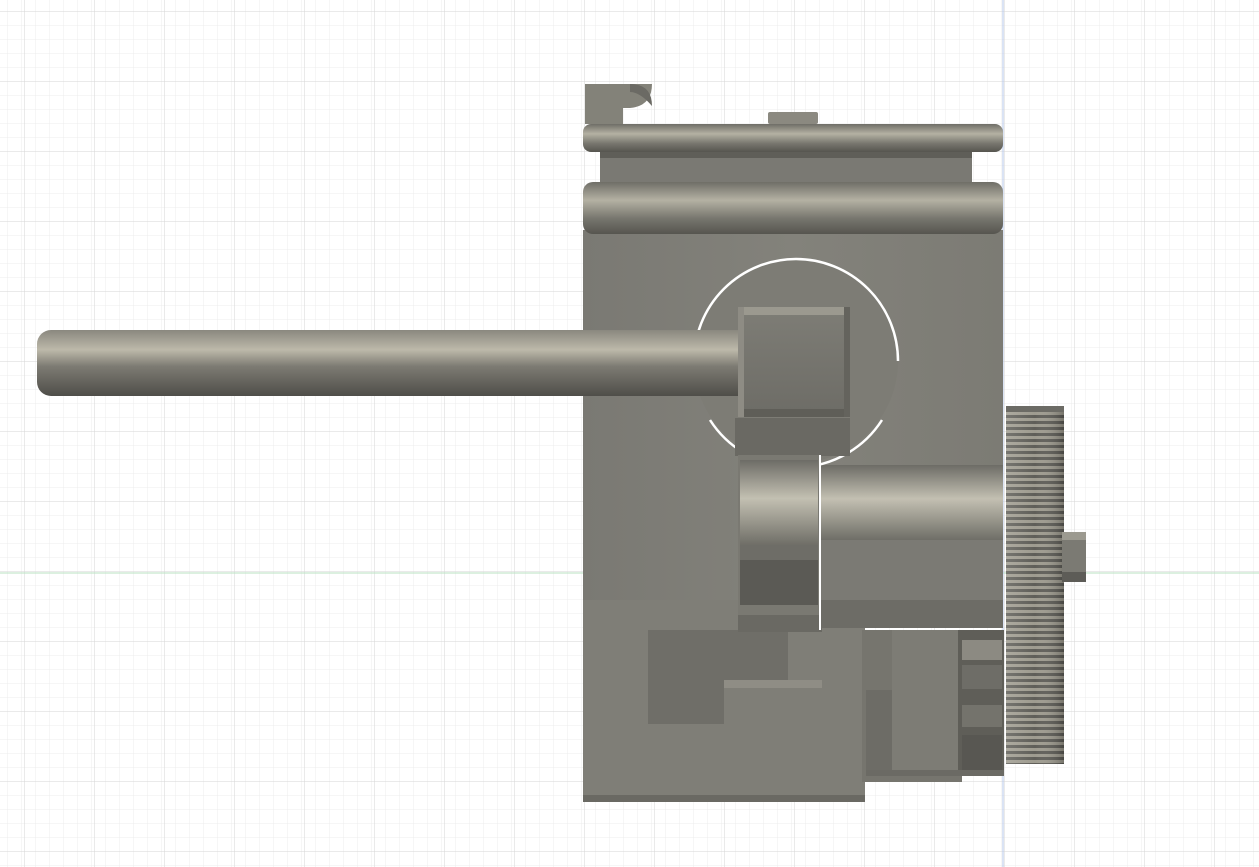 The image size is (1259, 867). Describe the element at coordinates (1035, 585) in the screenshot. I see `spur-gear` at that location.